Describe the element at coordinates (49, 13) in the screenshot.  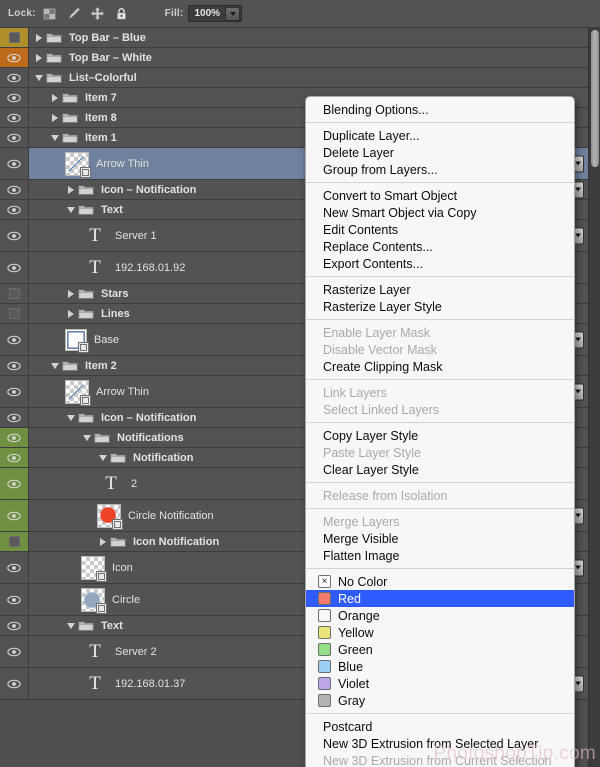
I see `transparent-pixels-icon` at that location.